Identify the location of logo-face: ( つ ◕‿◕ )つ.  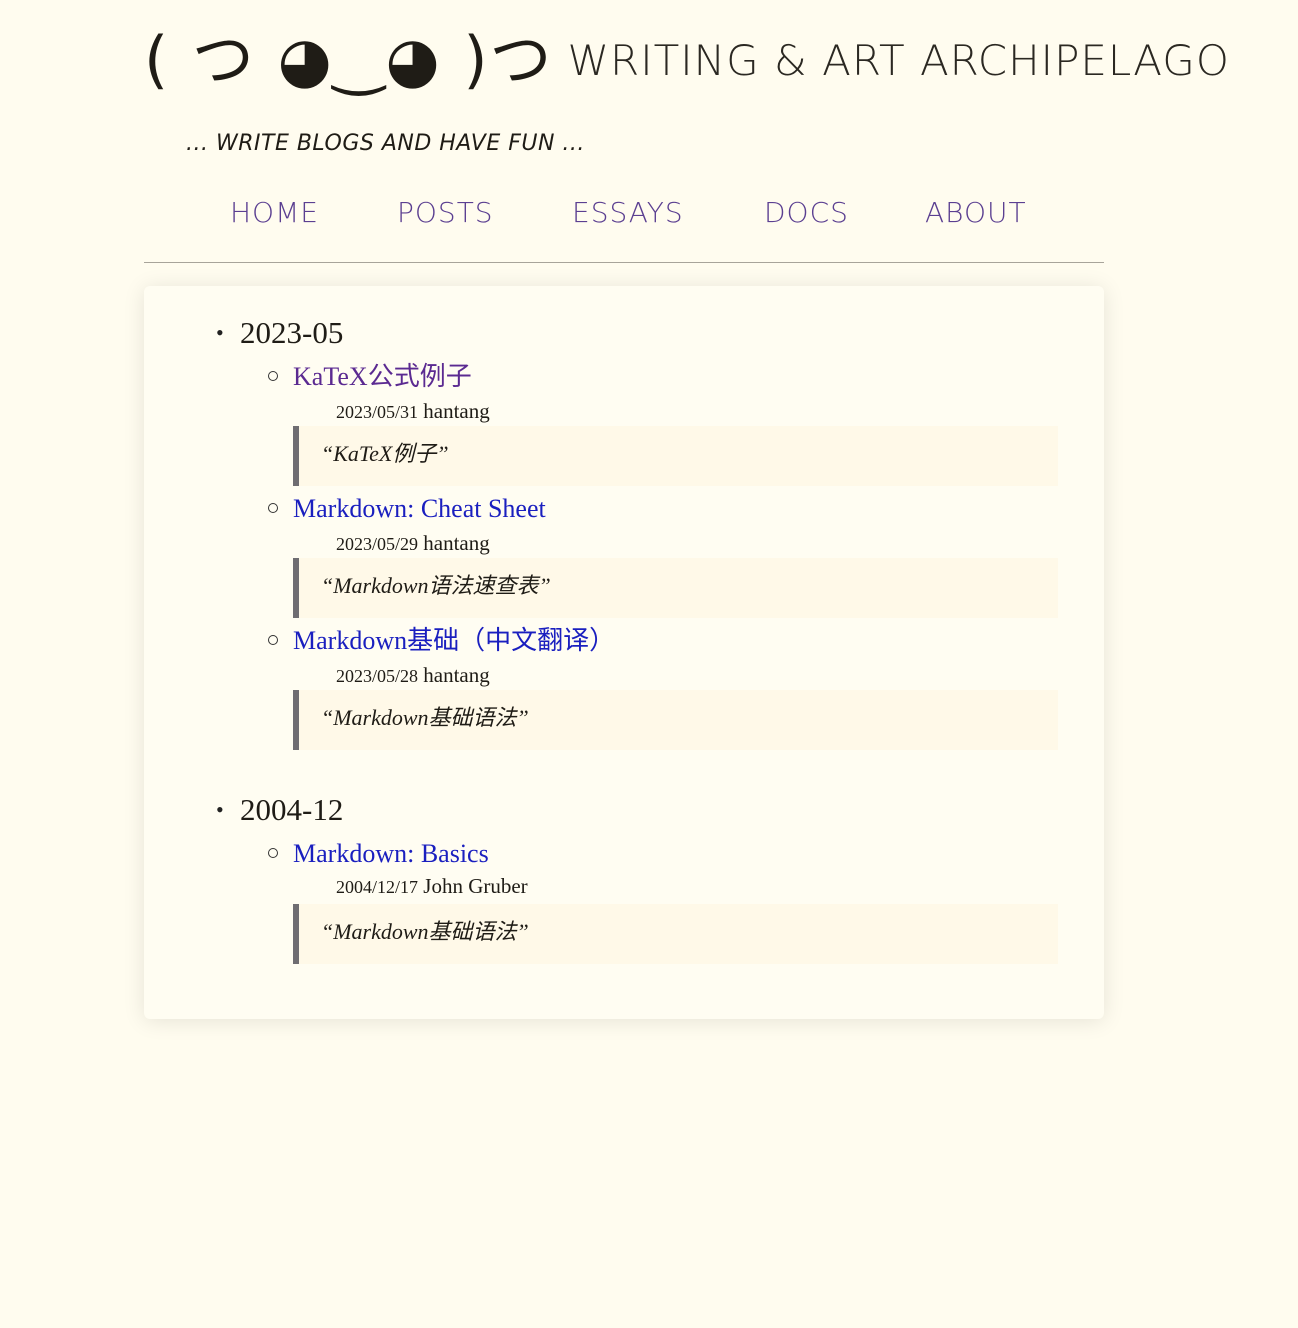
(349, 60).